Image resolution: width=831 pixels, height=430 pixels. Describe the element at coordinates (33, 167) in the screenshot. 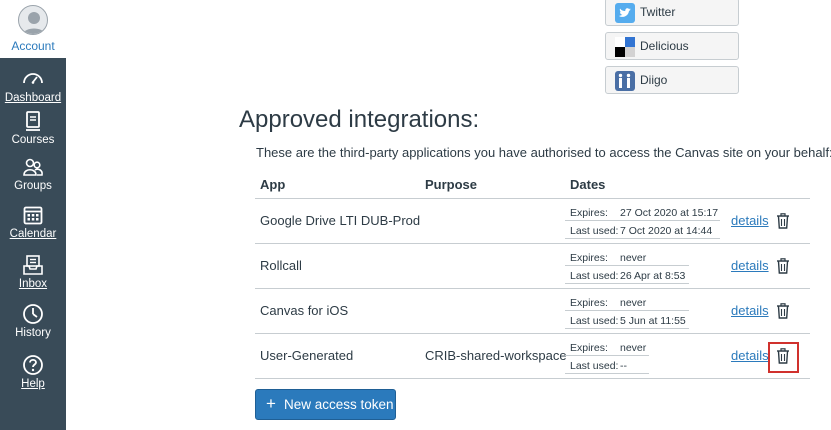

I see `groups-icon` at that location.